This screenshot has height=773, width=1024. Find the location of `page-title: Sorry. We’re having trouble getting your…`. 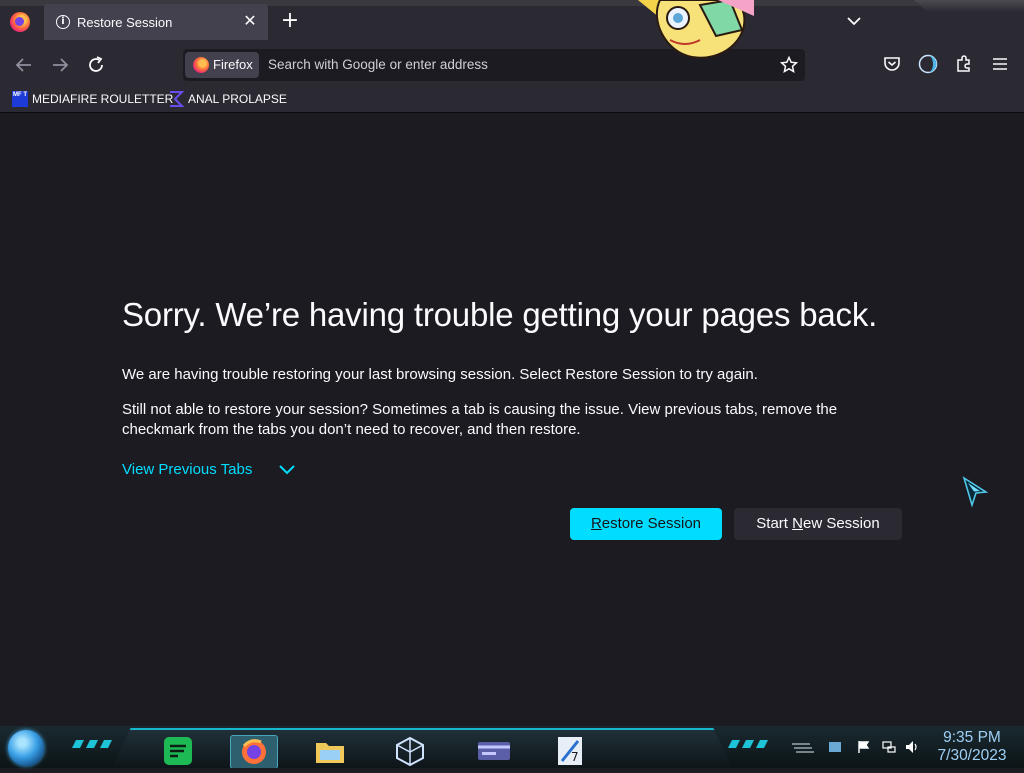

page-title: Sorry. We’re having trouble getting your… is located at coordinates (500, 314).